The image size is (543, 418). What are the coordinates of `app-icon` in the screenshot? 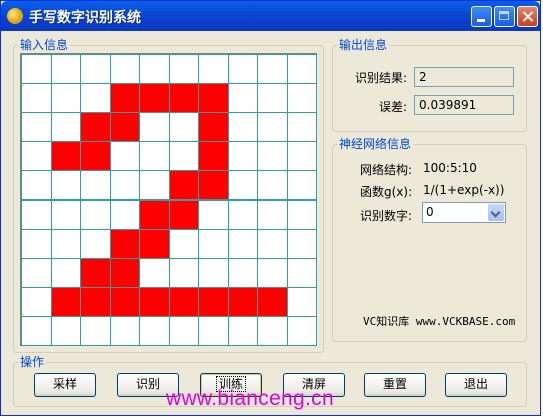 It's located at (15, 16).